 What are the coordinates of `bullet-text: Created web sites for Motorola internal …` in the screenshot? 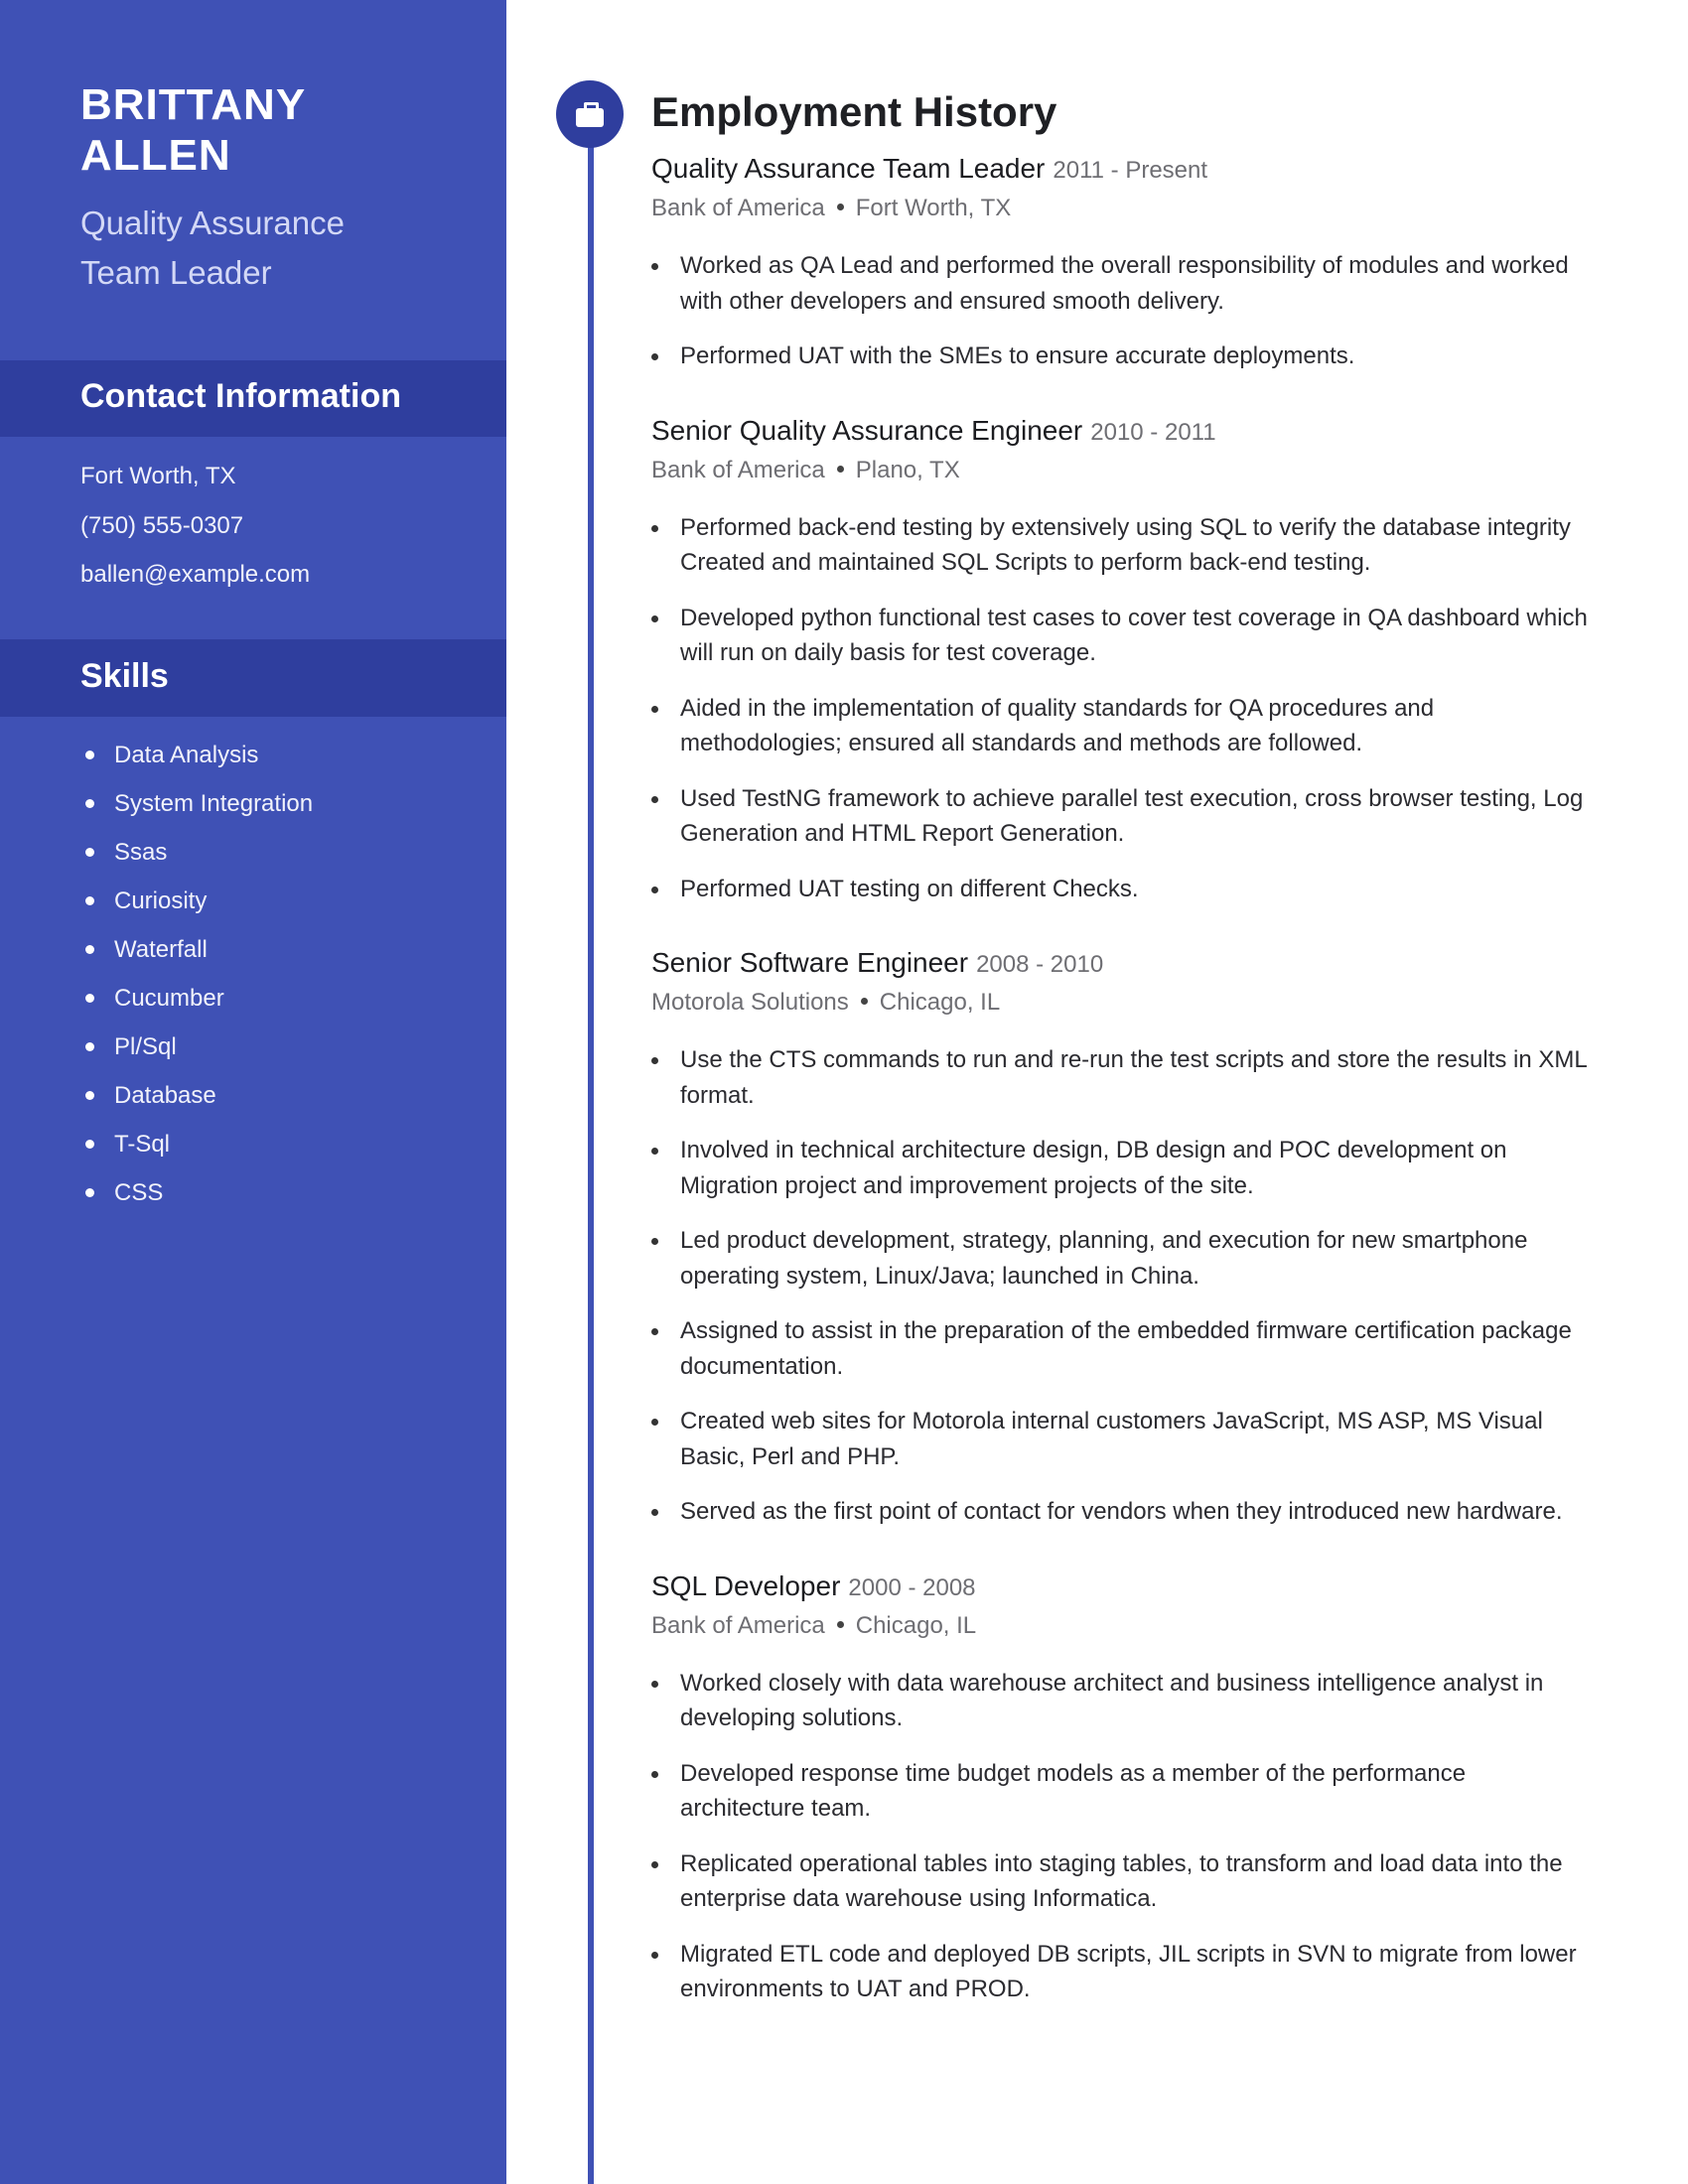 It's located at (1111, 1439).